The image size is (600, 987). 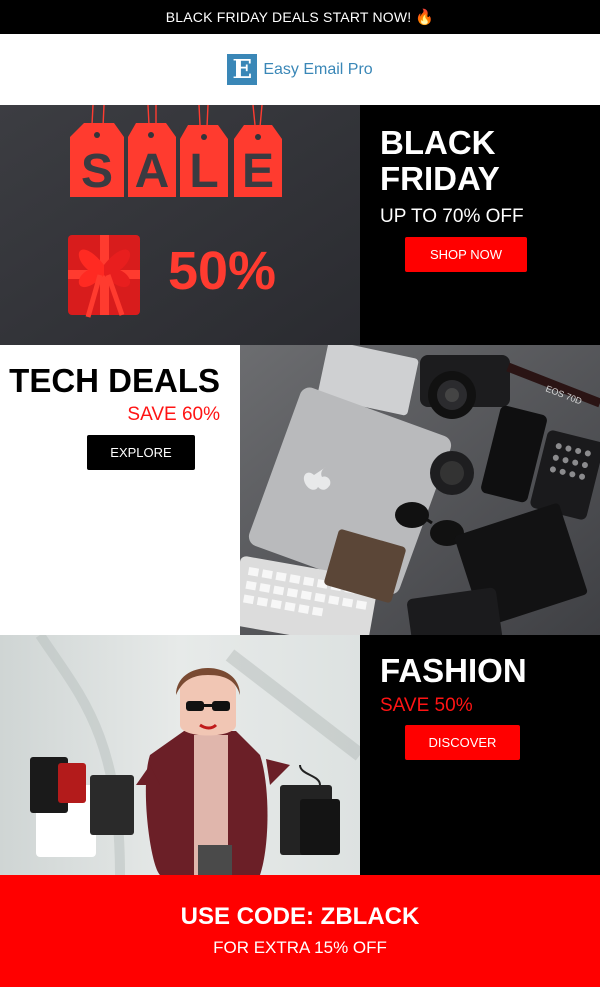 I want to click on explore-button: EXPLORE, so click(x=141, y=452).